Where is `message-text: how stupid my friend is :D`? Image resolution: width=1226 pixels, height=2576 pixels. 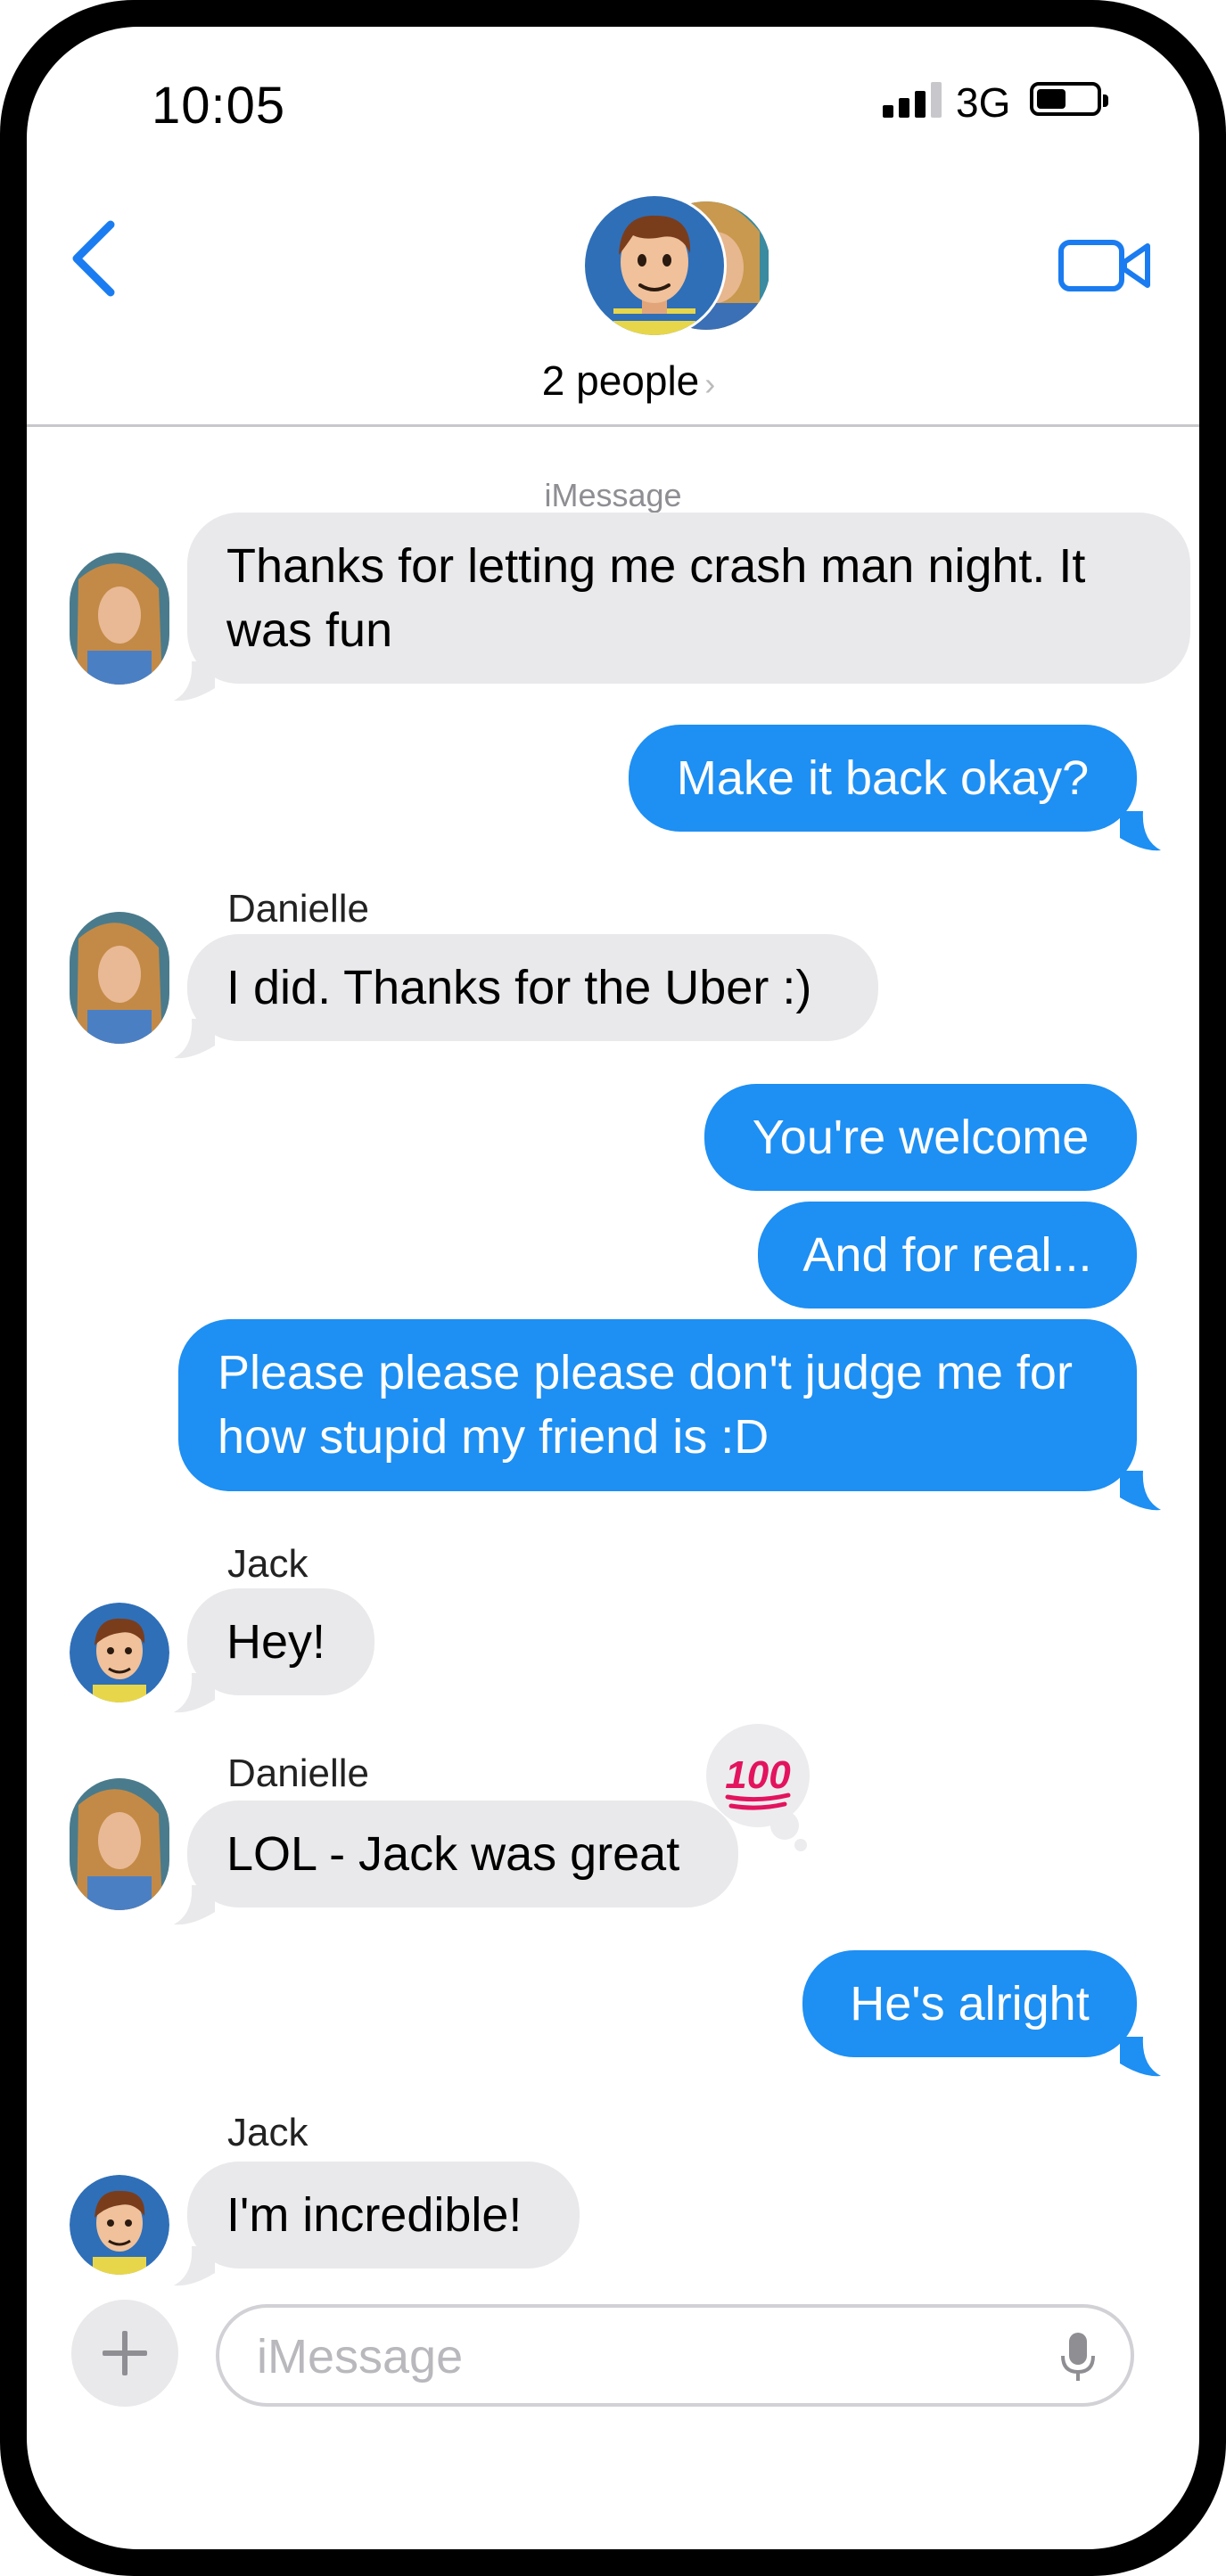 message-text: how stupid my friend is :D is located at coordinates (493, 1437).